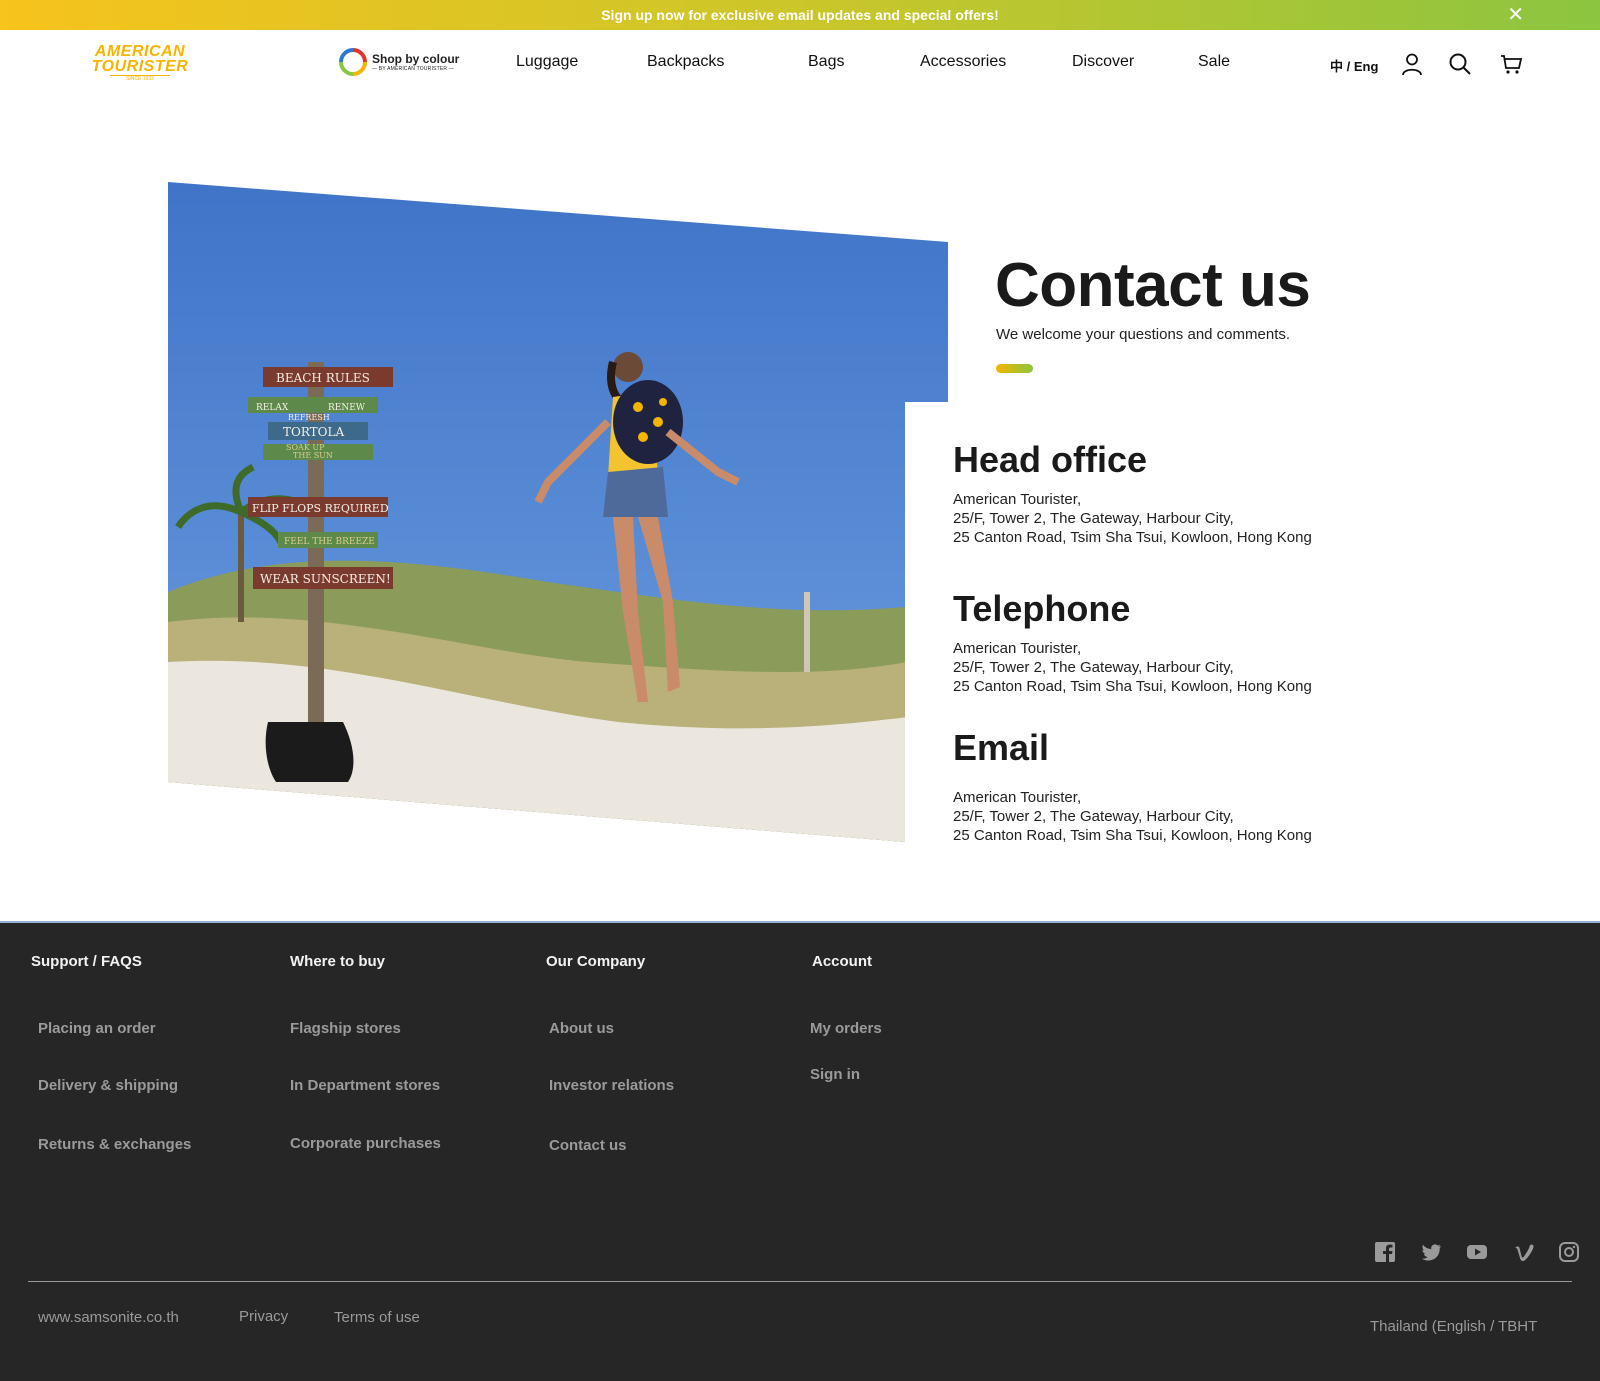 Image resolution: width=1600 pixels, height=1381 pixels. What do you see at coordinates (97, 1028) in the screenshot?
I see `footer-link-placing-order: Placing an order` at bounding box center [97, 1028].